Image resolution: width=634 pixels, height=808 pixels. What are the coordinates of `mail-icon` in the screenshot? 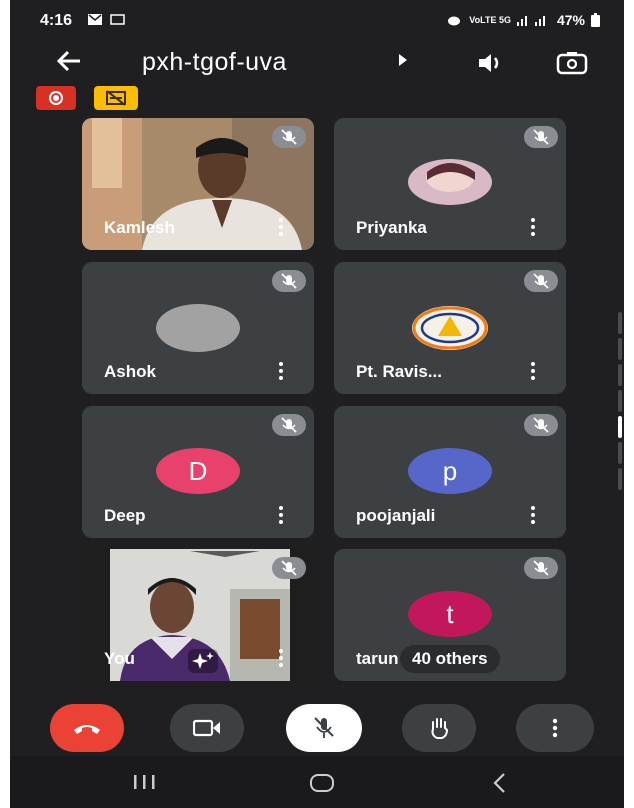 It's located at (95, 19).